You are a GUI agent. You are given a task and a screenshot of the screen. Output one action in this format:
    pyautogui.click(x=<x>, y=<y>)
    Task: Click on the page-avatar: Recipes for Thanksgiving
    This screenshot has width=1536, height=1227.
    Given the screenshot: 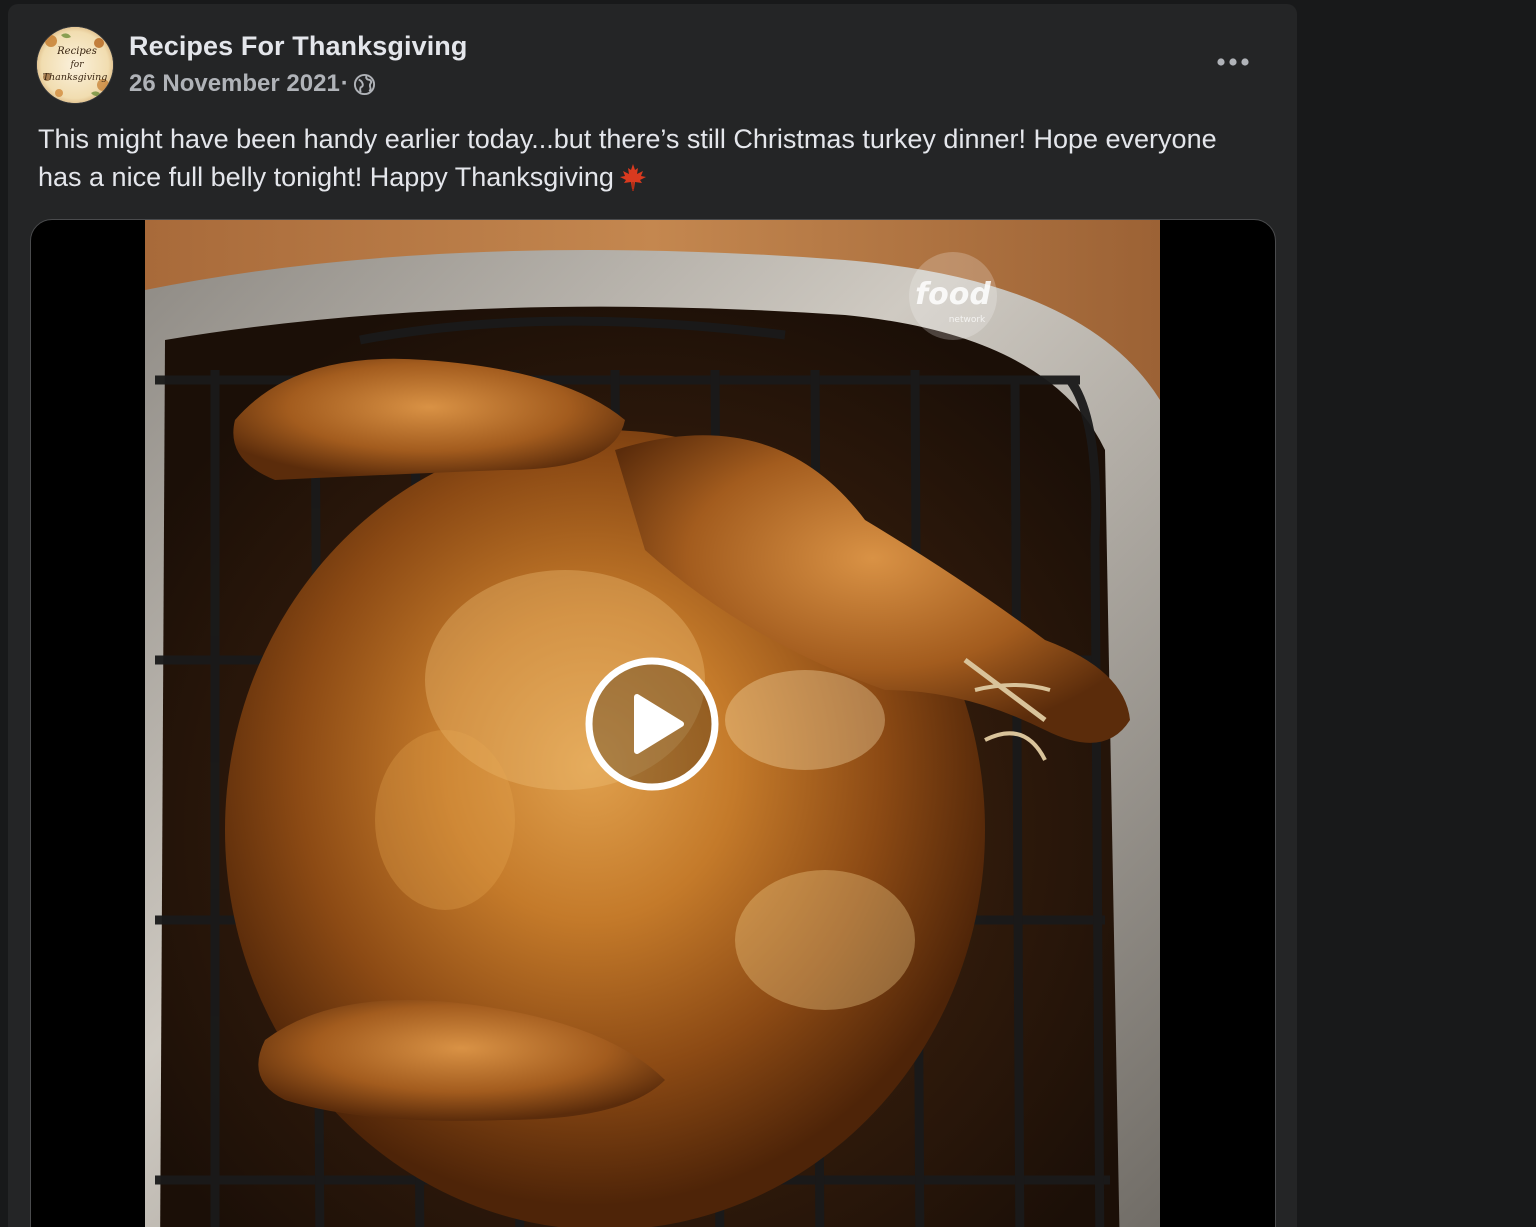 What is the action you would take?
    pyautogui.click(x=75, y=65)
    